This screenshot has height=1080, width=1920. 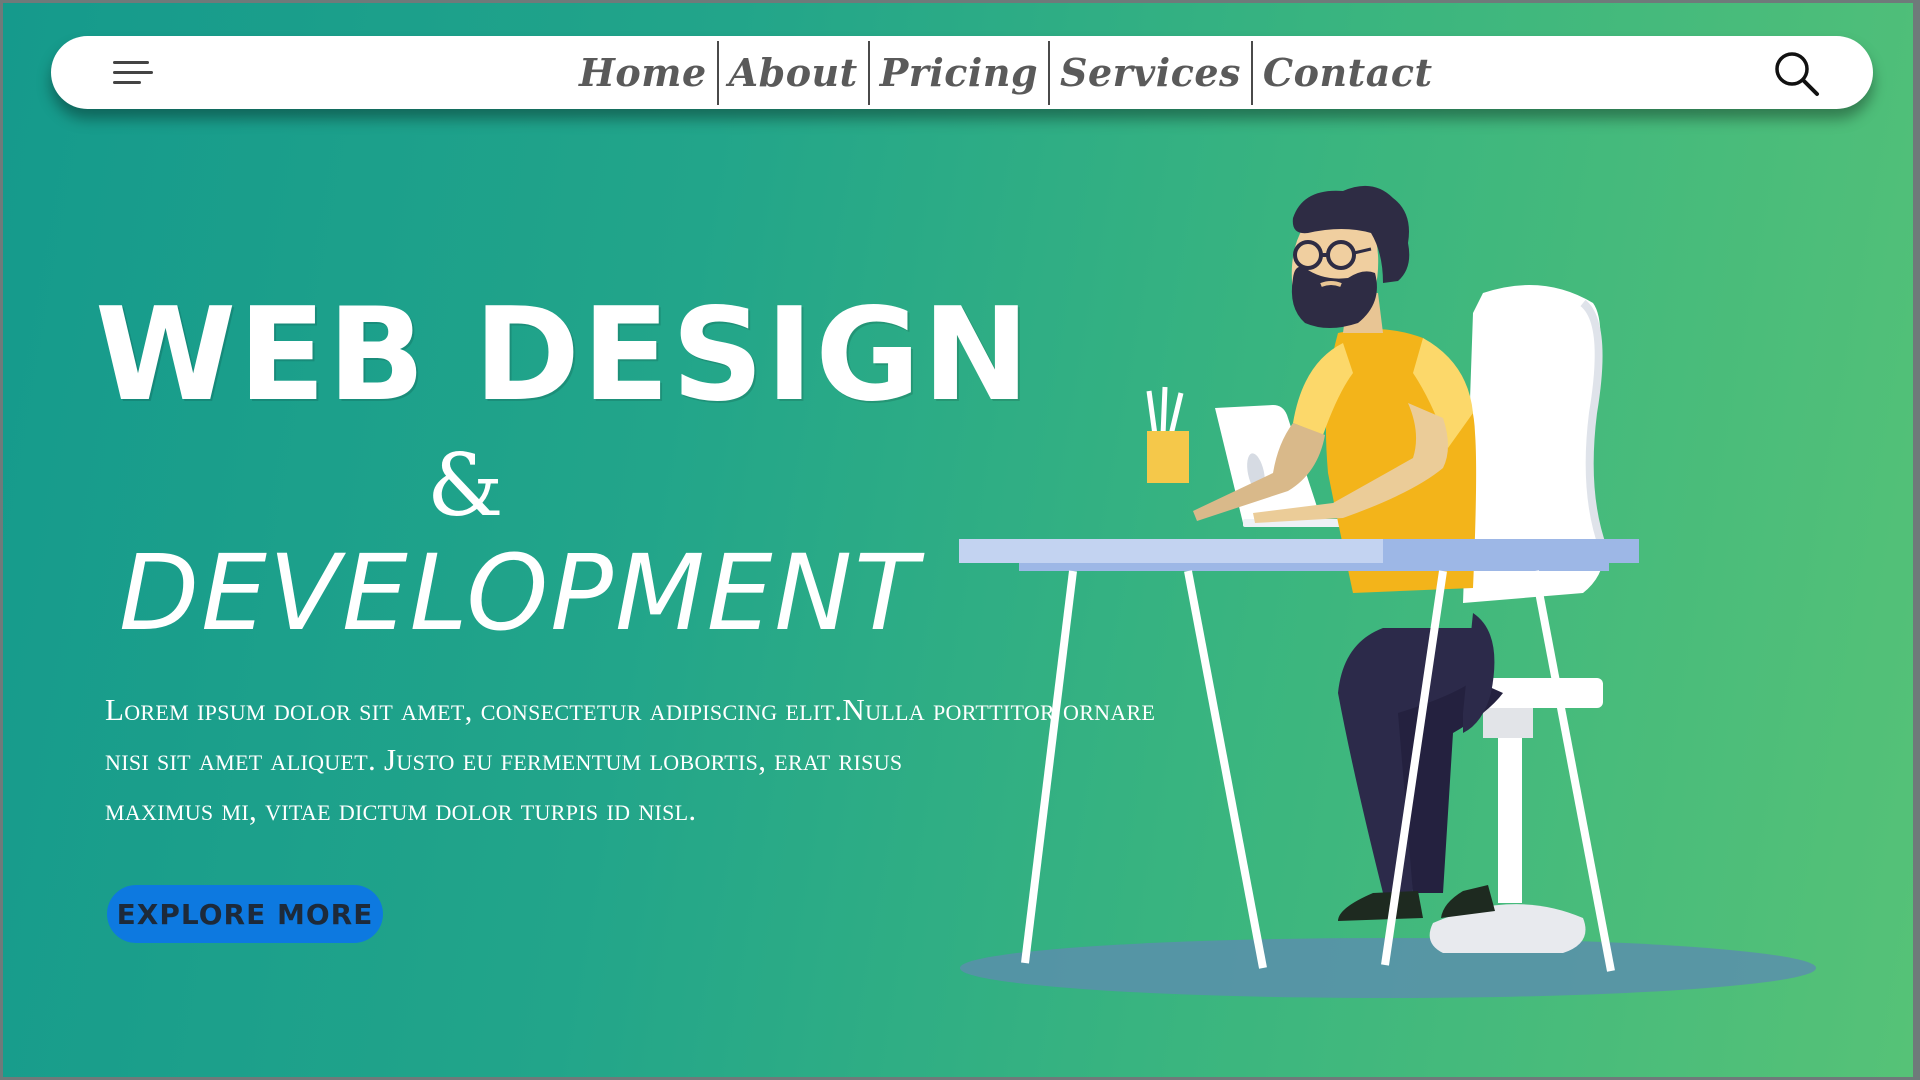 I want to click on nav-link-pricing: Pricing, so click(x=959, y=73).